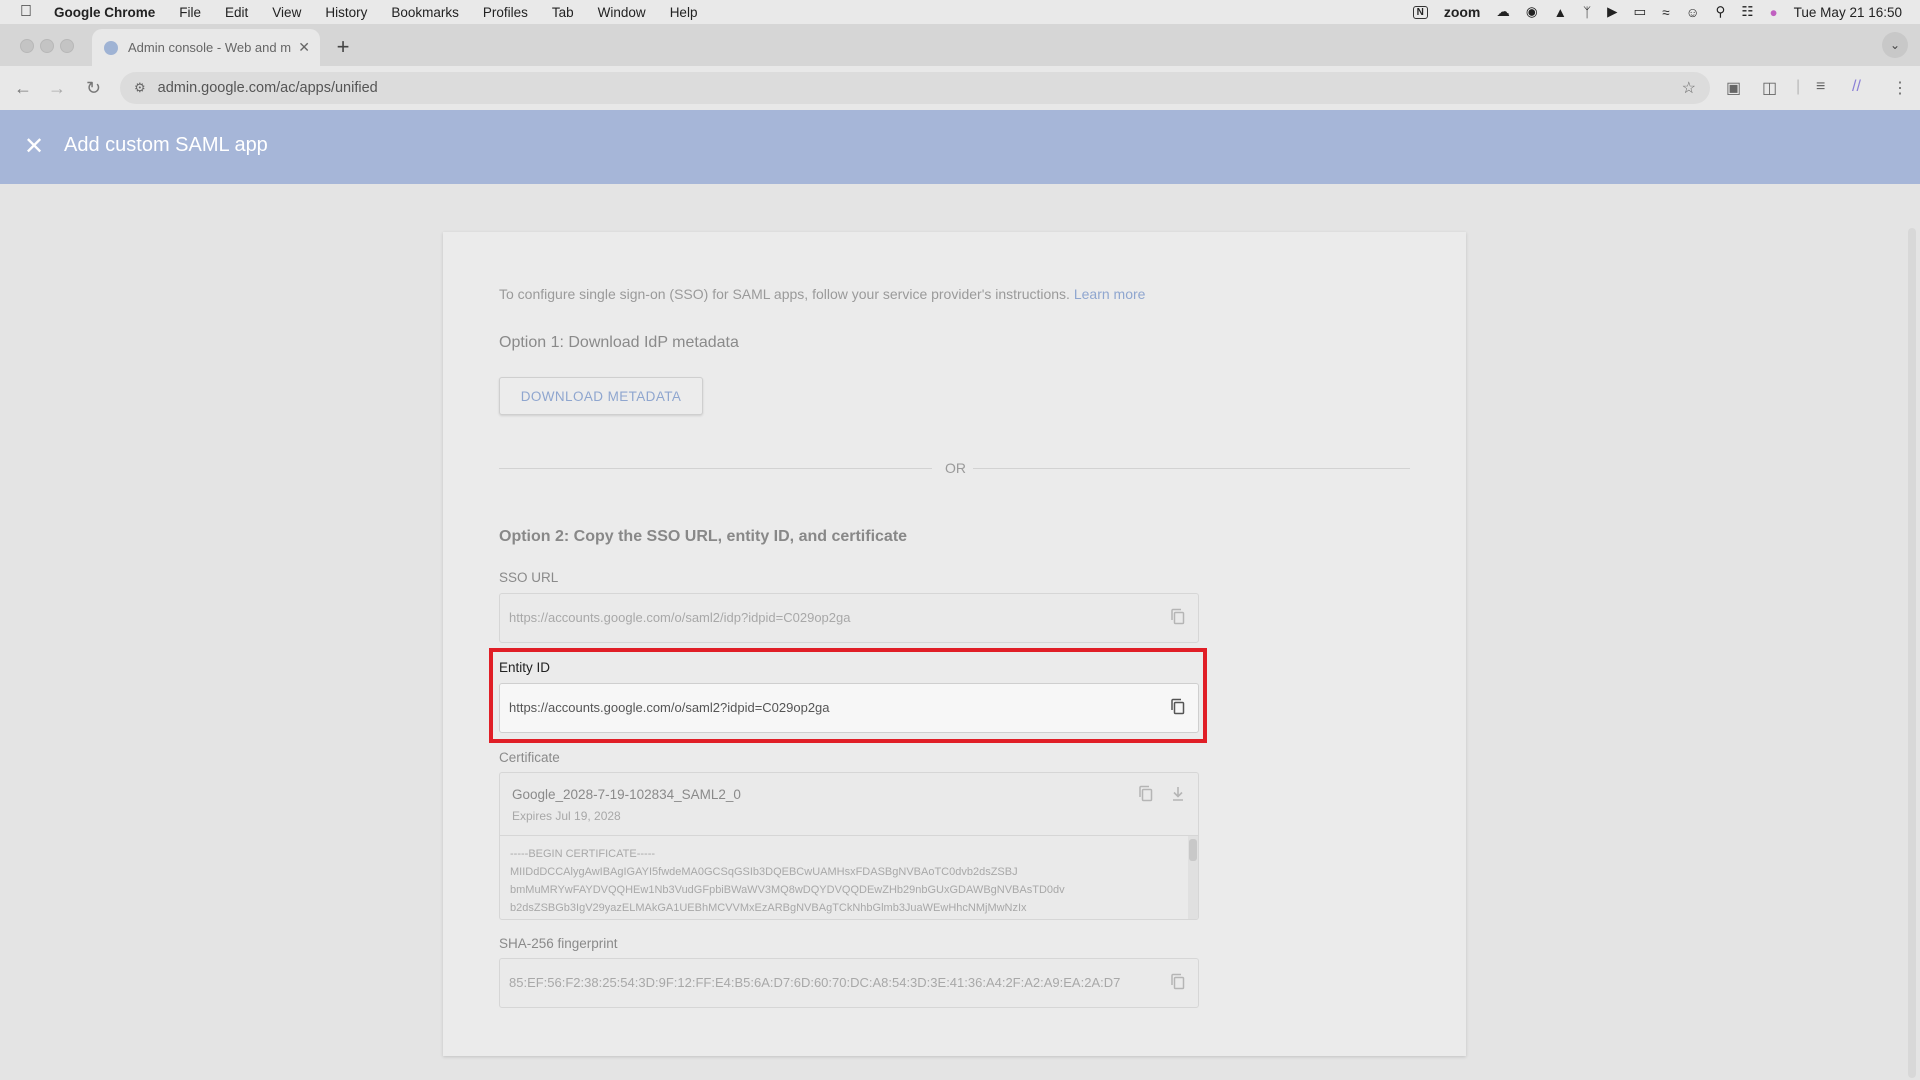  What do you see at coordinates (622, 12) in the screenshot?
I see `menu-window: Window` at bounding box center [622, 12].